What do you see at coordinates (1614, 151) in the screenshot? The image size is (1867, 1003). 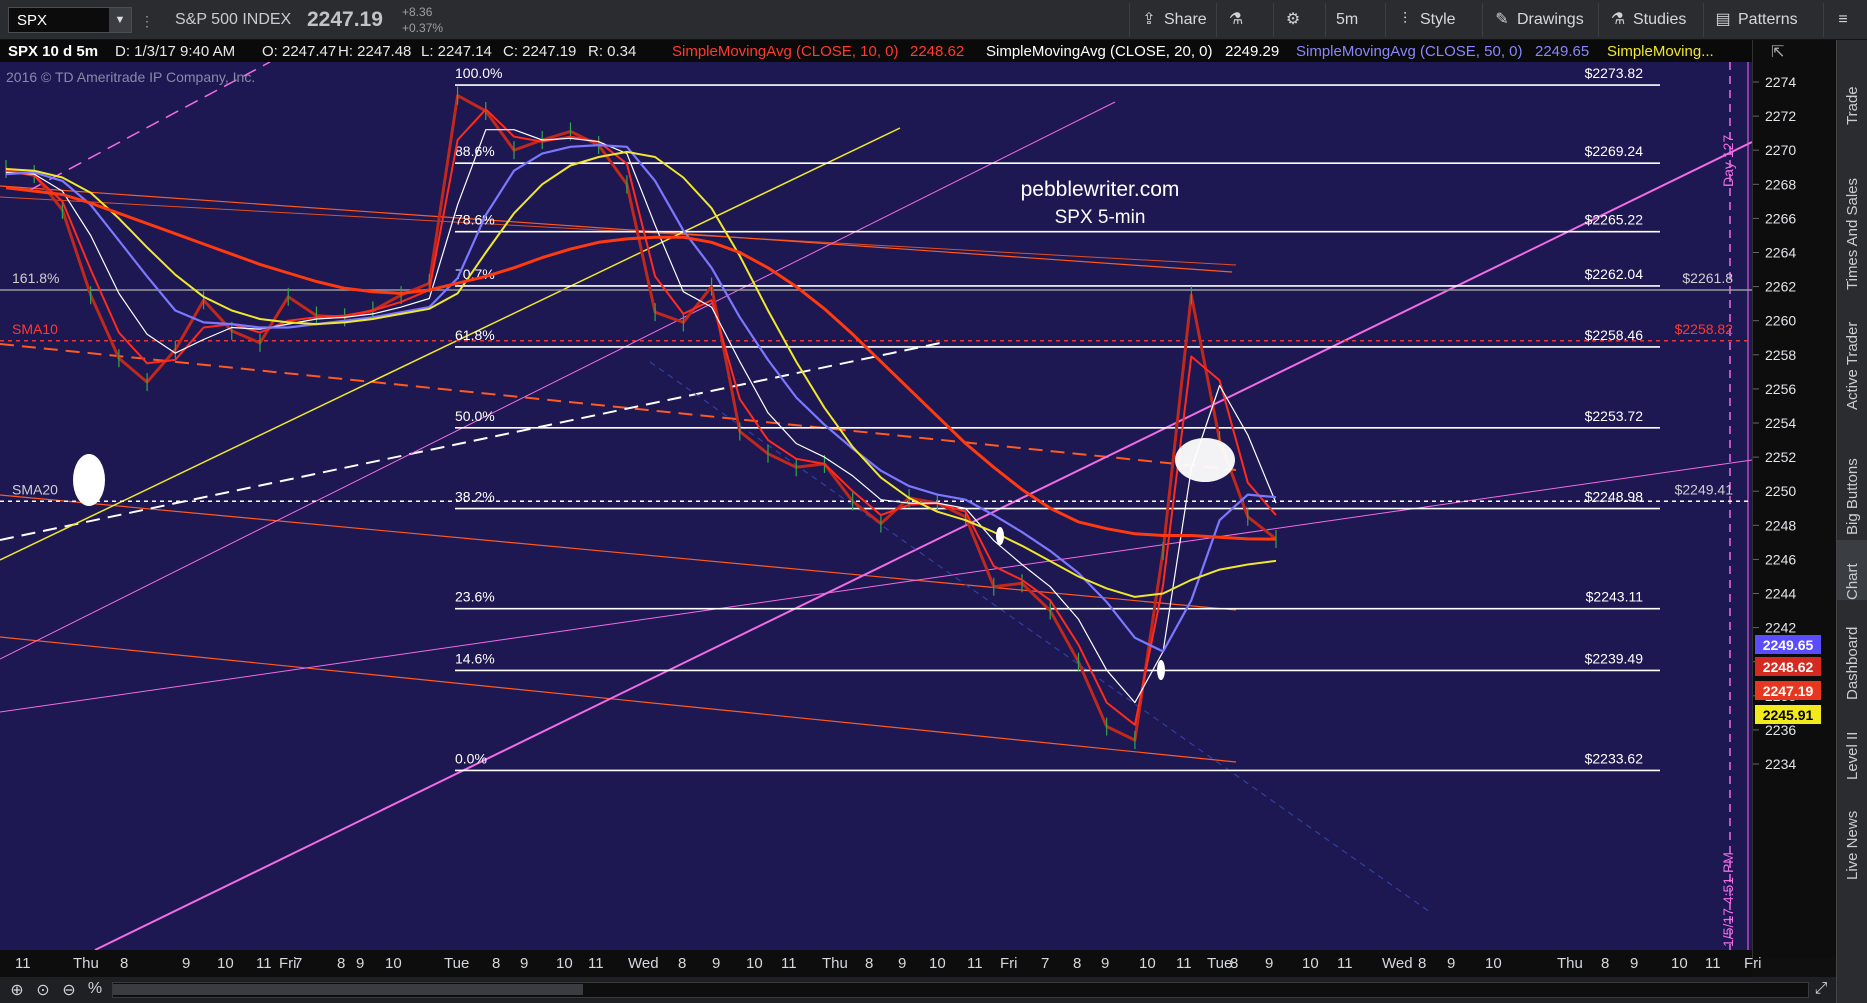 I see `fib-level-price: $2269.24` at bounding box center [1614, 151].